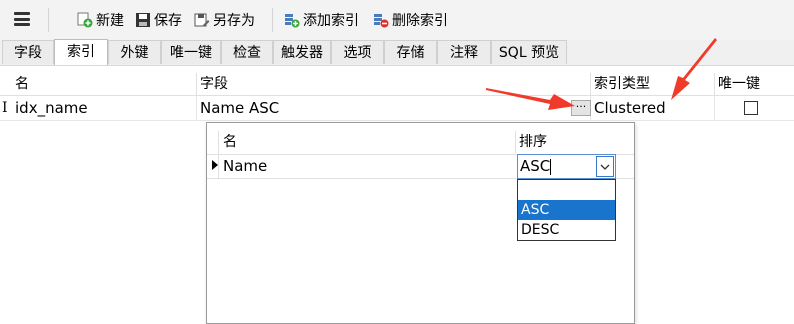 Image resolution: width=794 pixels, height=324 pixels. What do you see at coordinates (22, 19) in the screenshot?
I see `hamburger-menu-icon` at bounding box center [22, 19].